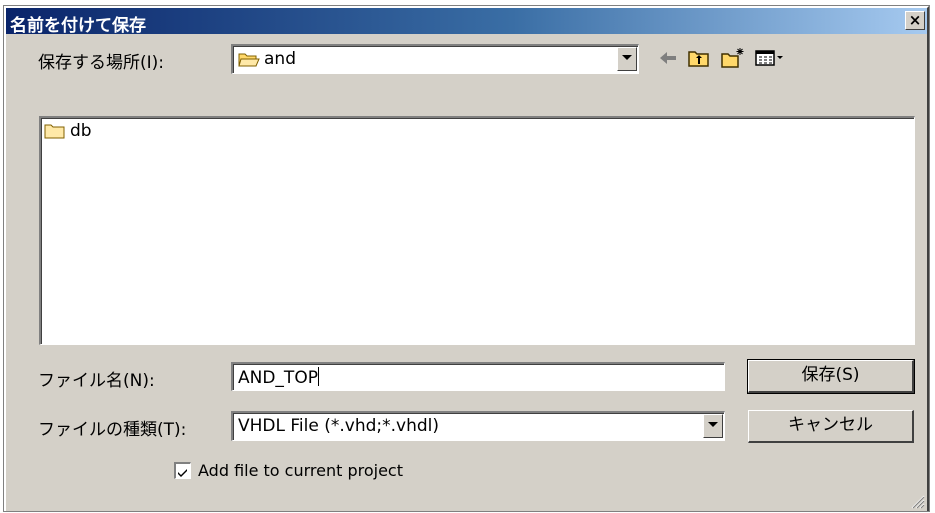 The image size is (935, 513). I want to click on add-to-project-checkbox, so click(182, 470).